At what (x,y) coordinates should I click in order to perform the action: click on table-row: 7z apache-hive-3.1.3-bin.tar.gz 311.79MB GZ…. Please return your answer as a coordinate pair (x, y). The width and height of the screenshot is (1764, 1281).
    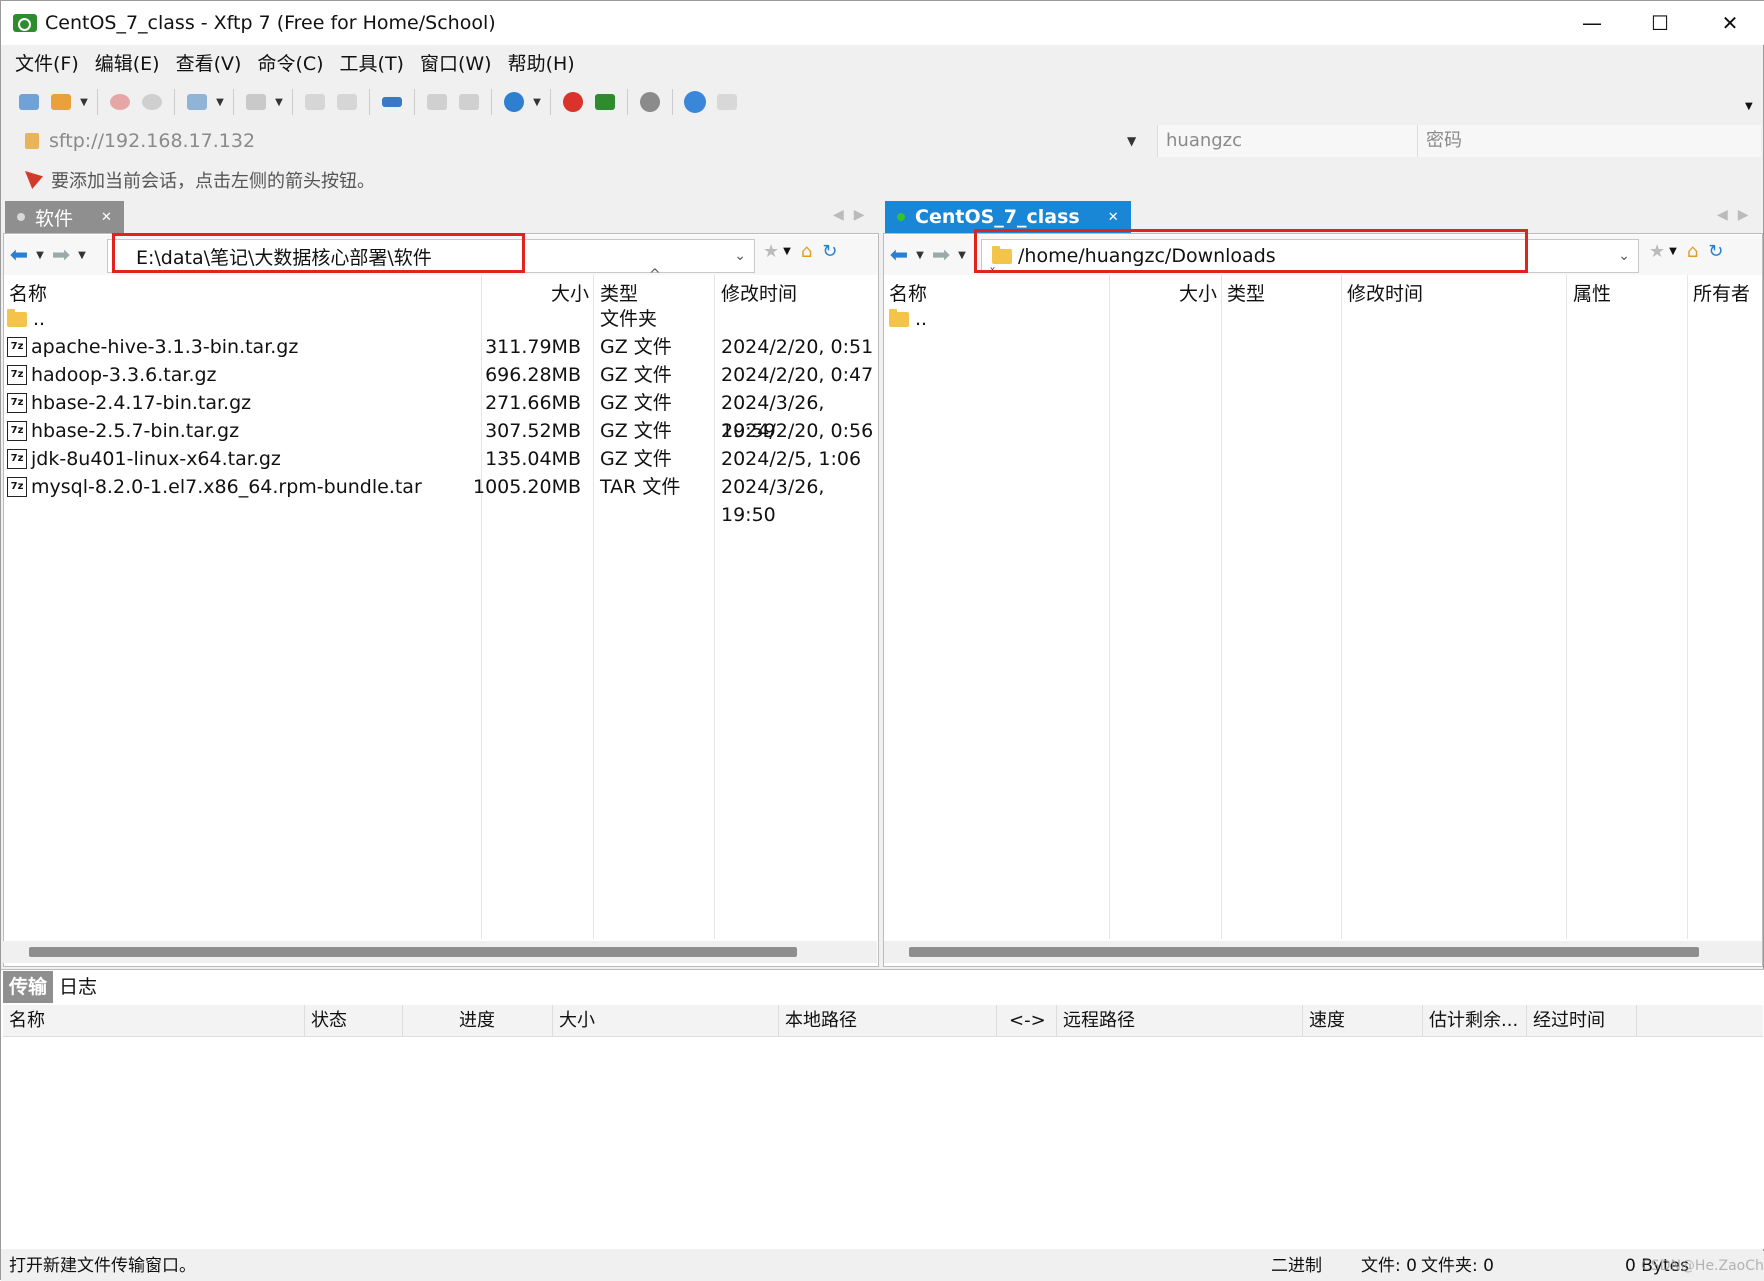
    Looking at the image, I should click on (441, 347).